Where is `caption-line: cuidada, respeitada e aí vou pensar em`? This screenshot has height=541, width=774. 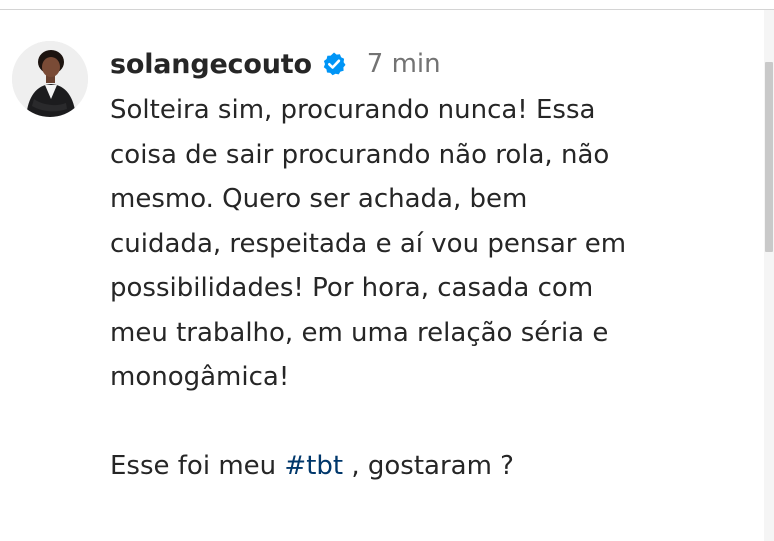
caption-line: cuidada, respeitada e aí vou pensar em is located at coordinates (368, 243).